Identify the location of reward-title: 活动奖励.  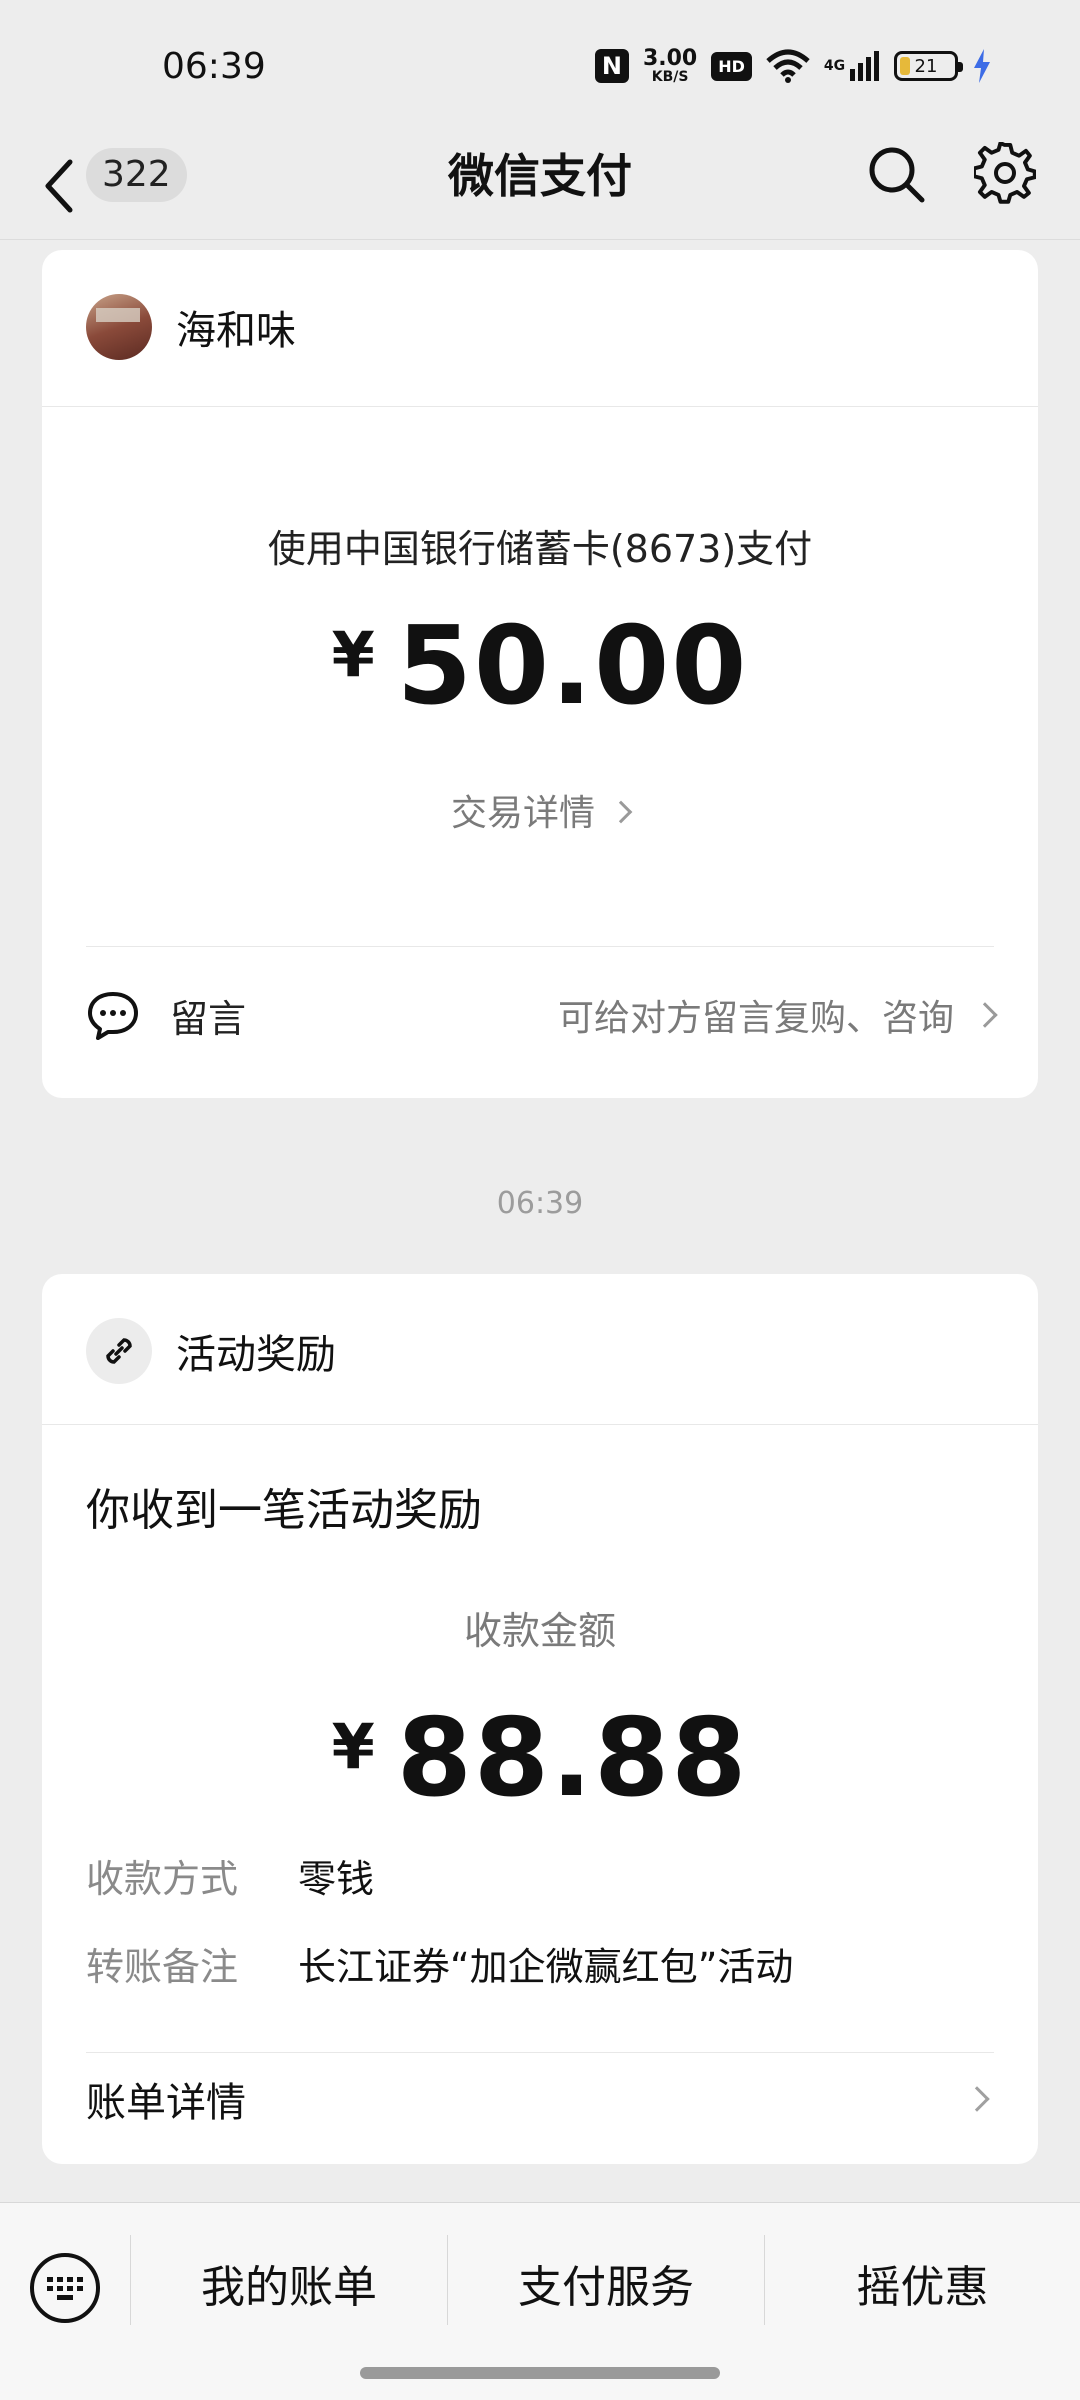
(256, 1355).